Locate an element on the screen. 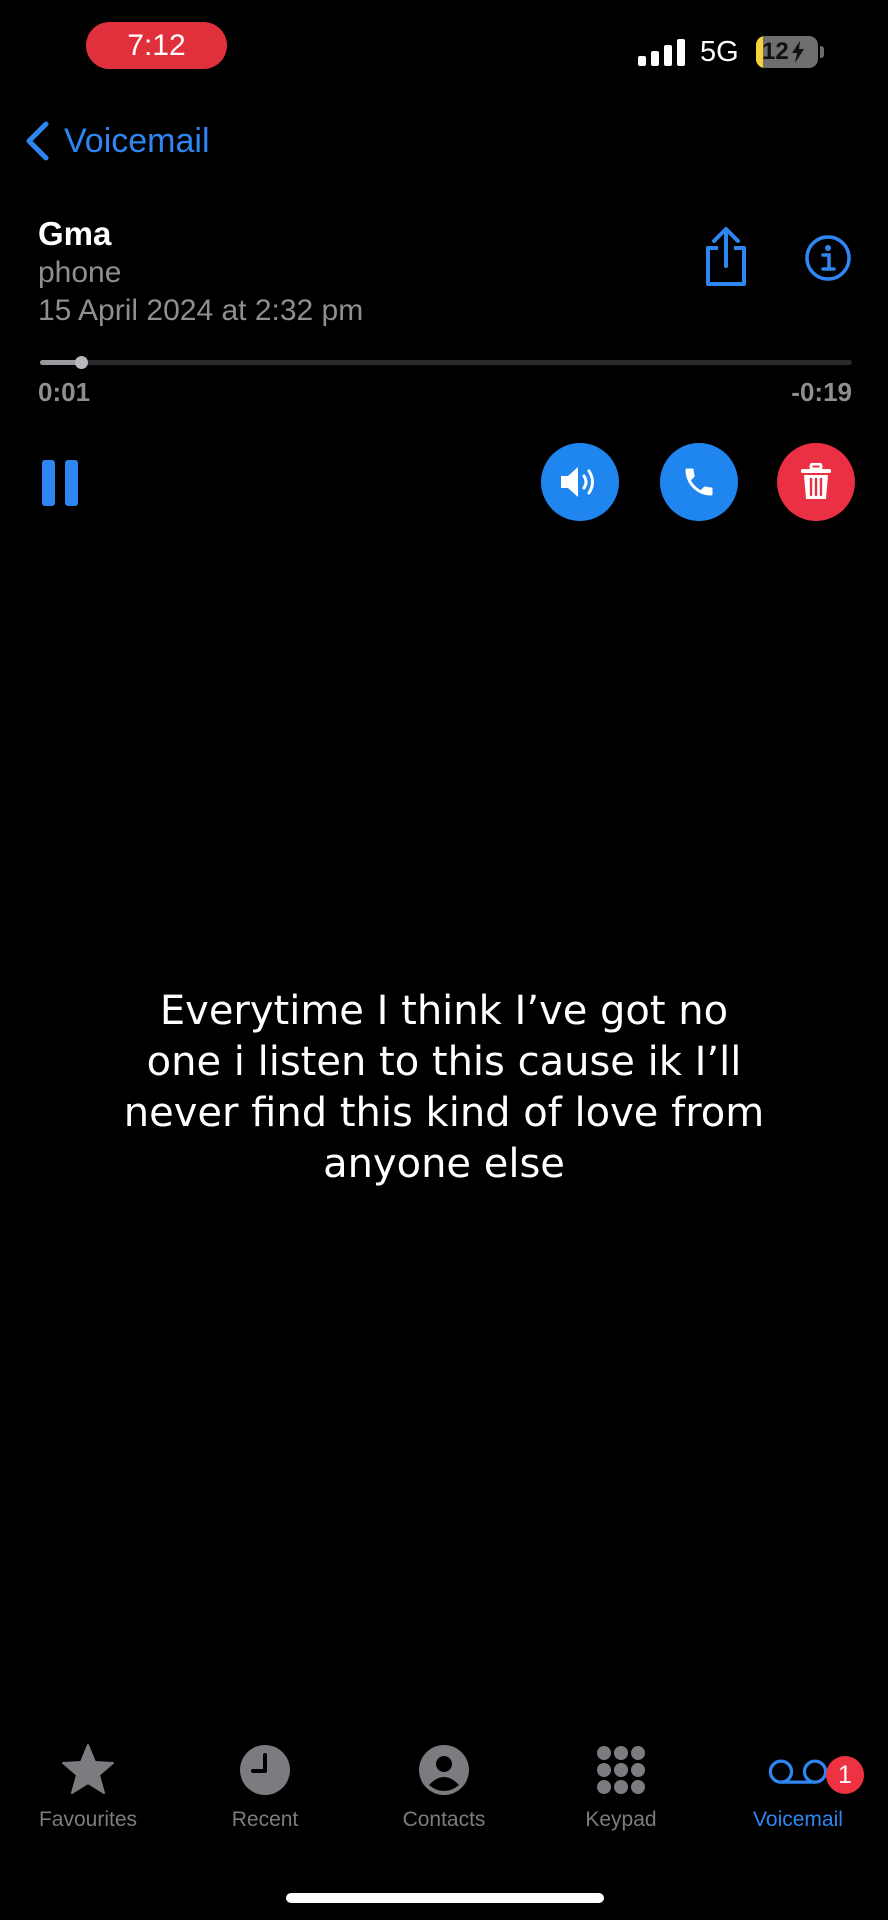  trash-icon is located at coordinates (816, 481).